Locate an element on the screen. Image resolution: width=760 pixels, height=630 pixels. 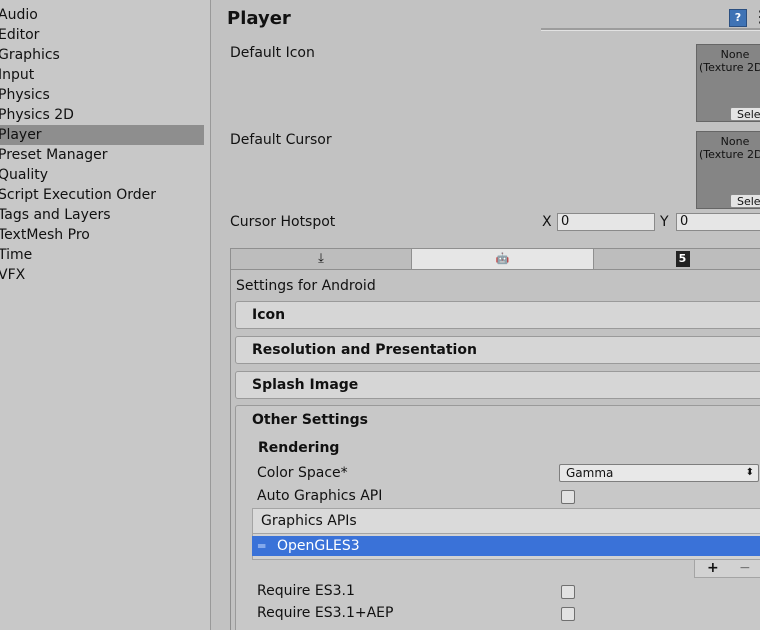
color-space-value: Gamma is located at coordinates (590, 473).